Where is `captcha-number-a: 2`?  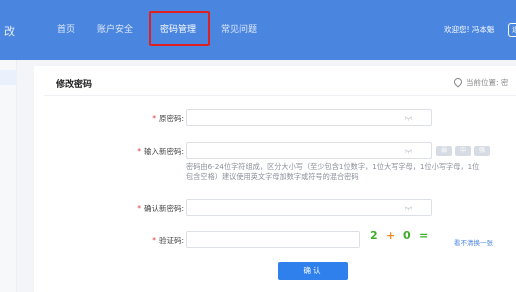
captcha-number-a: 2 is located at coordinates (374, 235).